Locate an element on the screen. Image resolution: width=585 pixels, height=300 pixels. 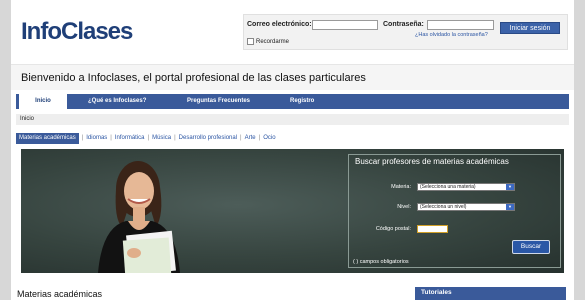
postal-label: Código postal: is located at coordinates (393, 229).